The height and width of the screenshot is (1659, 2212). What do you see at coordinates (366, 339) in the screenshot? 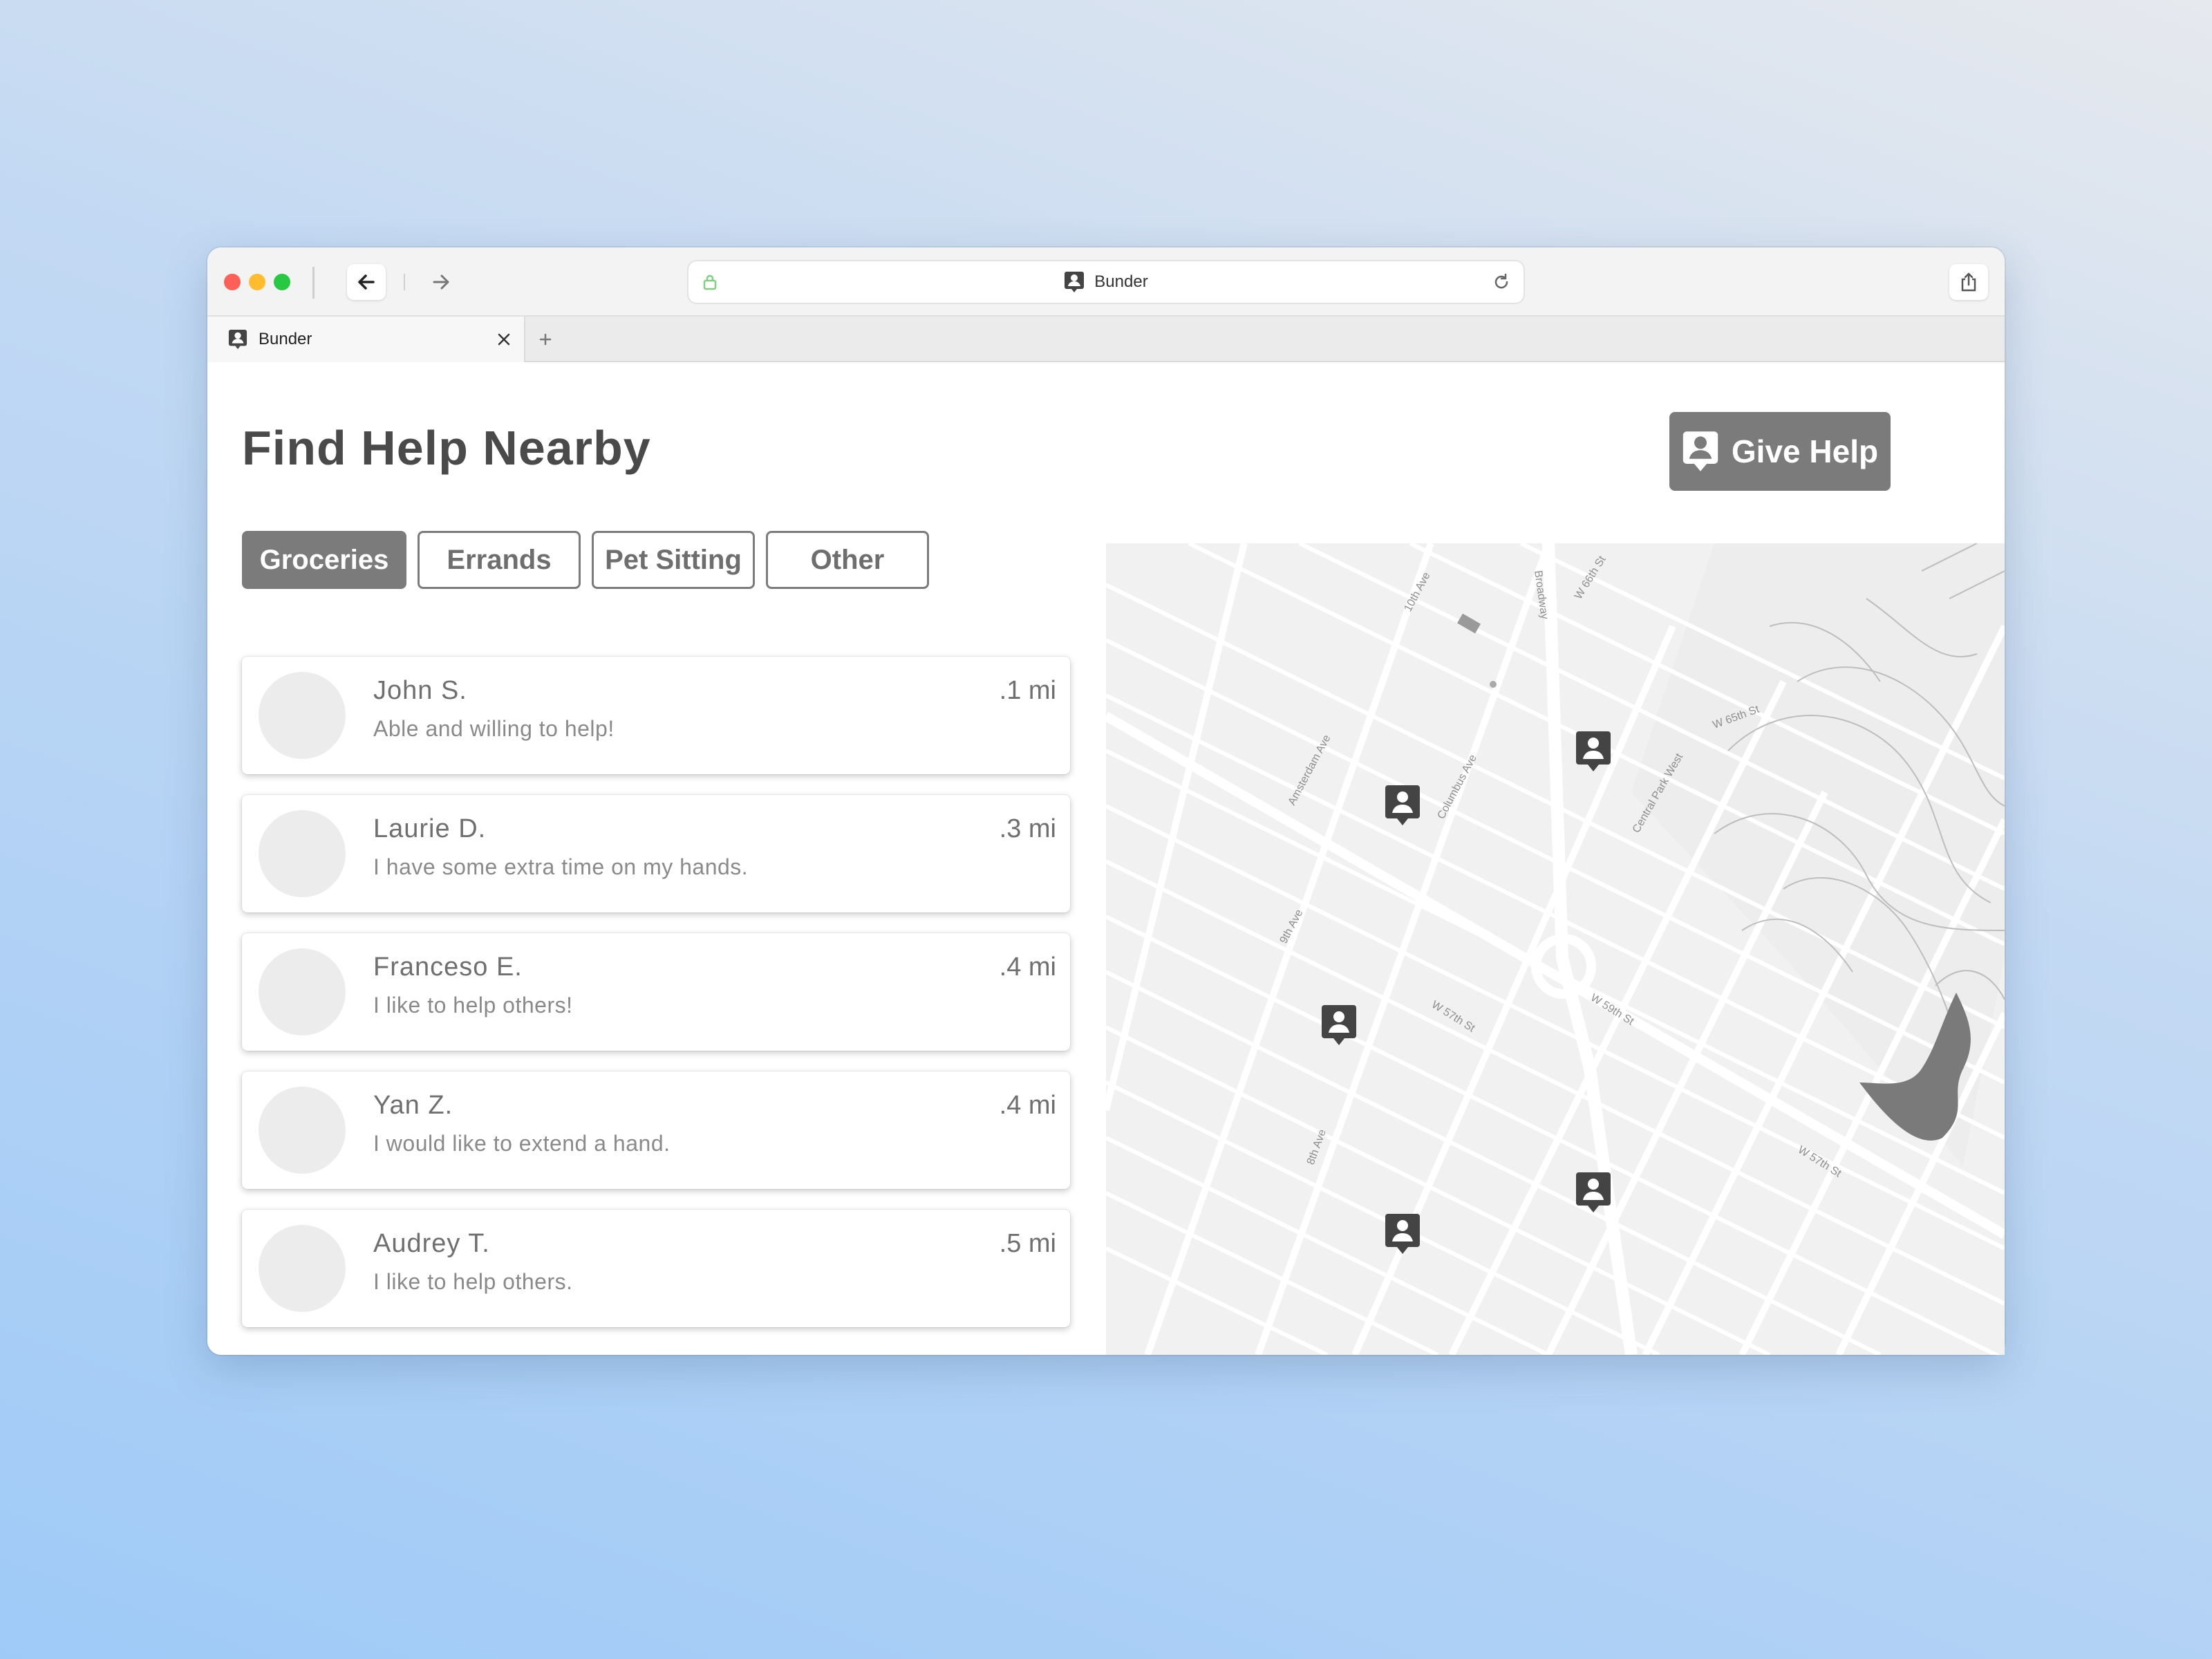
I see `tab-bunder: Bunder` at bounding box center [366, 339].